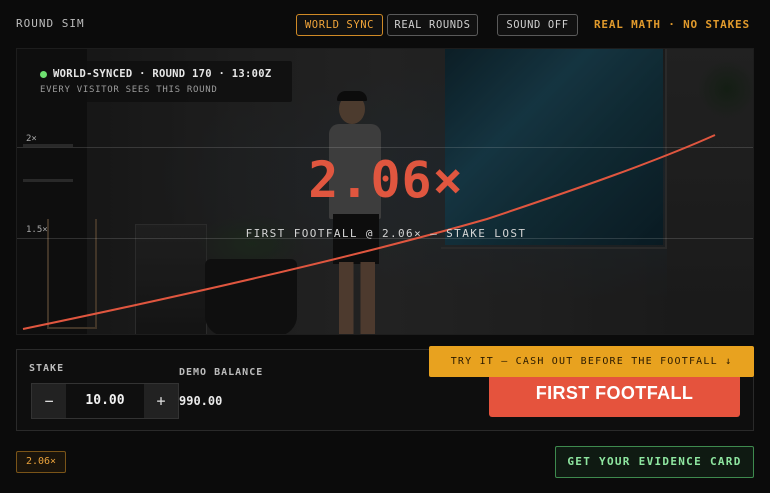 Image resolution: width=770 pixels, height=493 pixels. What do you see at coordinates (47, 368) in the screenshot?
I see `stake-label: STAKE` at bounding box center [47, 368].